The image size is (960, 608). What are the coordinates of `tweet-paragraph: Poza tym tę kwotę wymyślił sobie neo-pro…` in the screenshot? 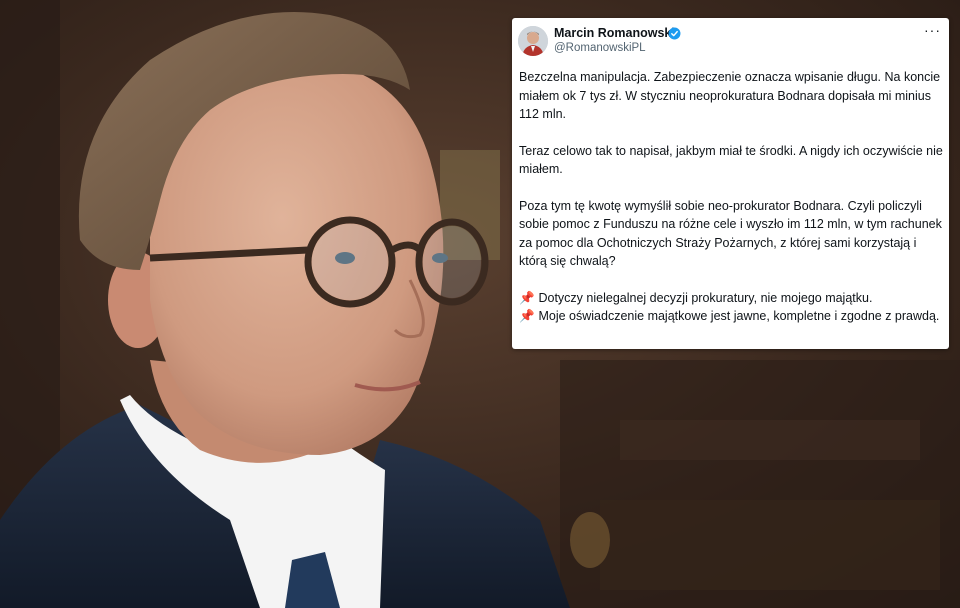 It's located at (730, 233).